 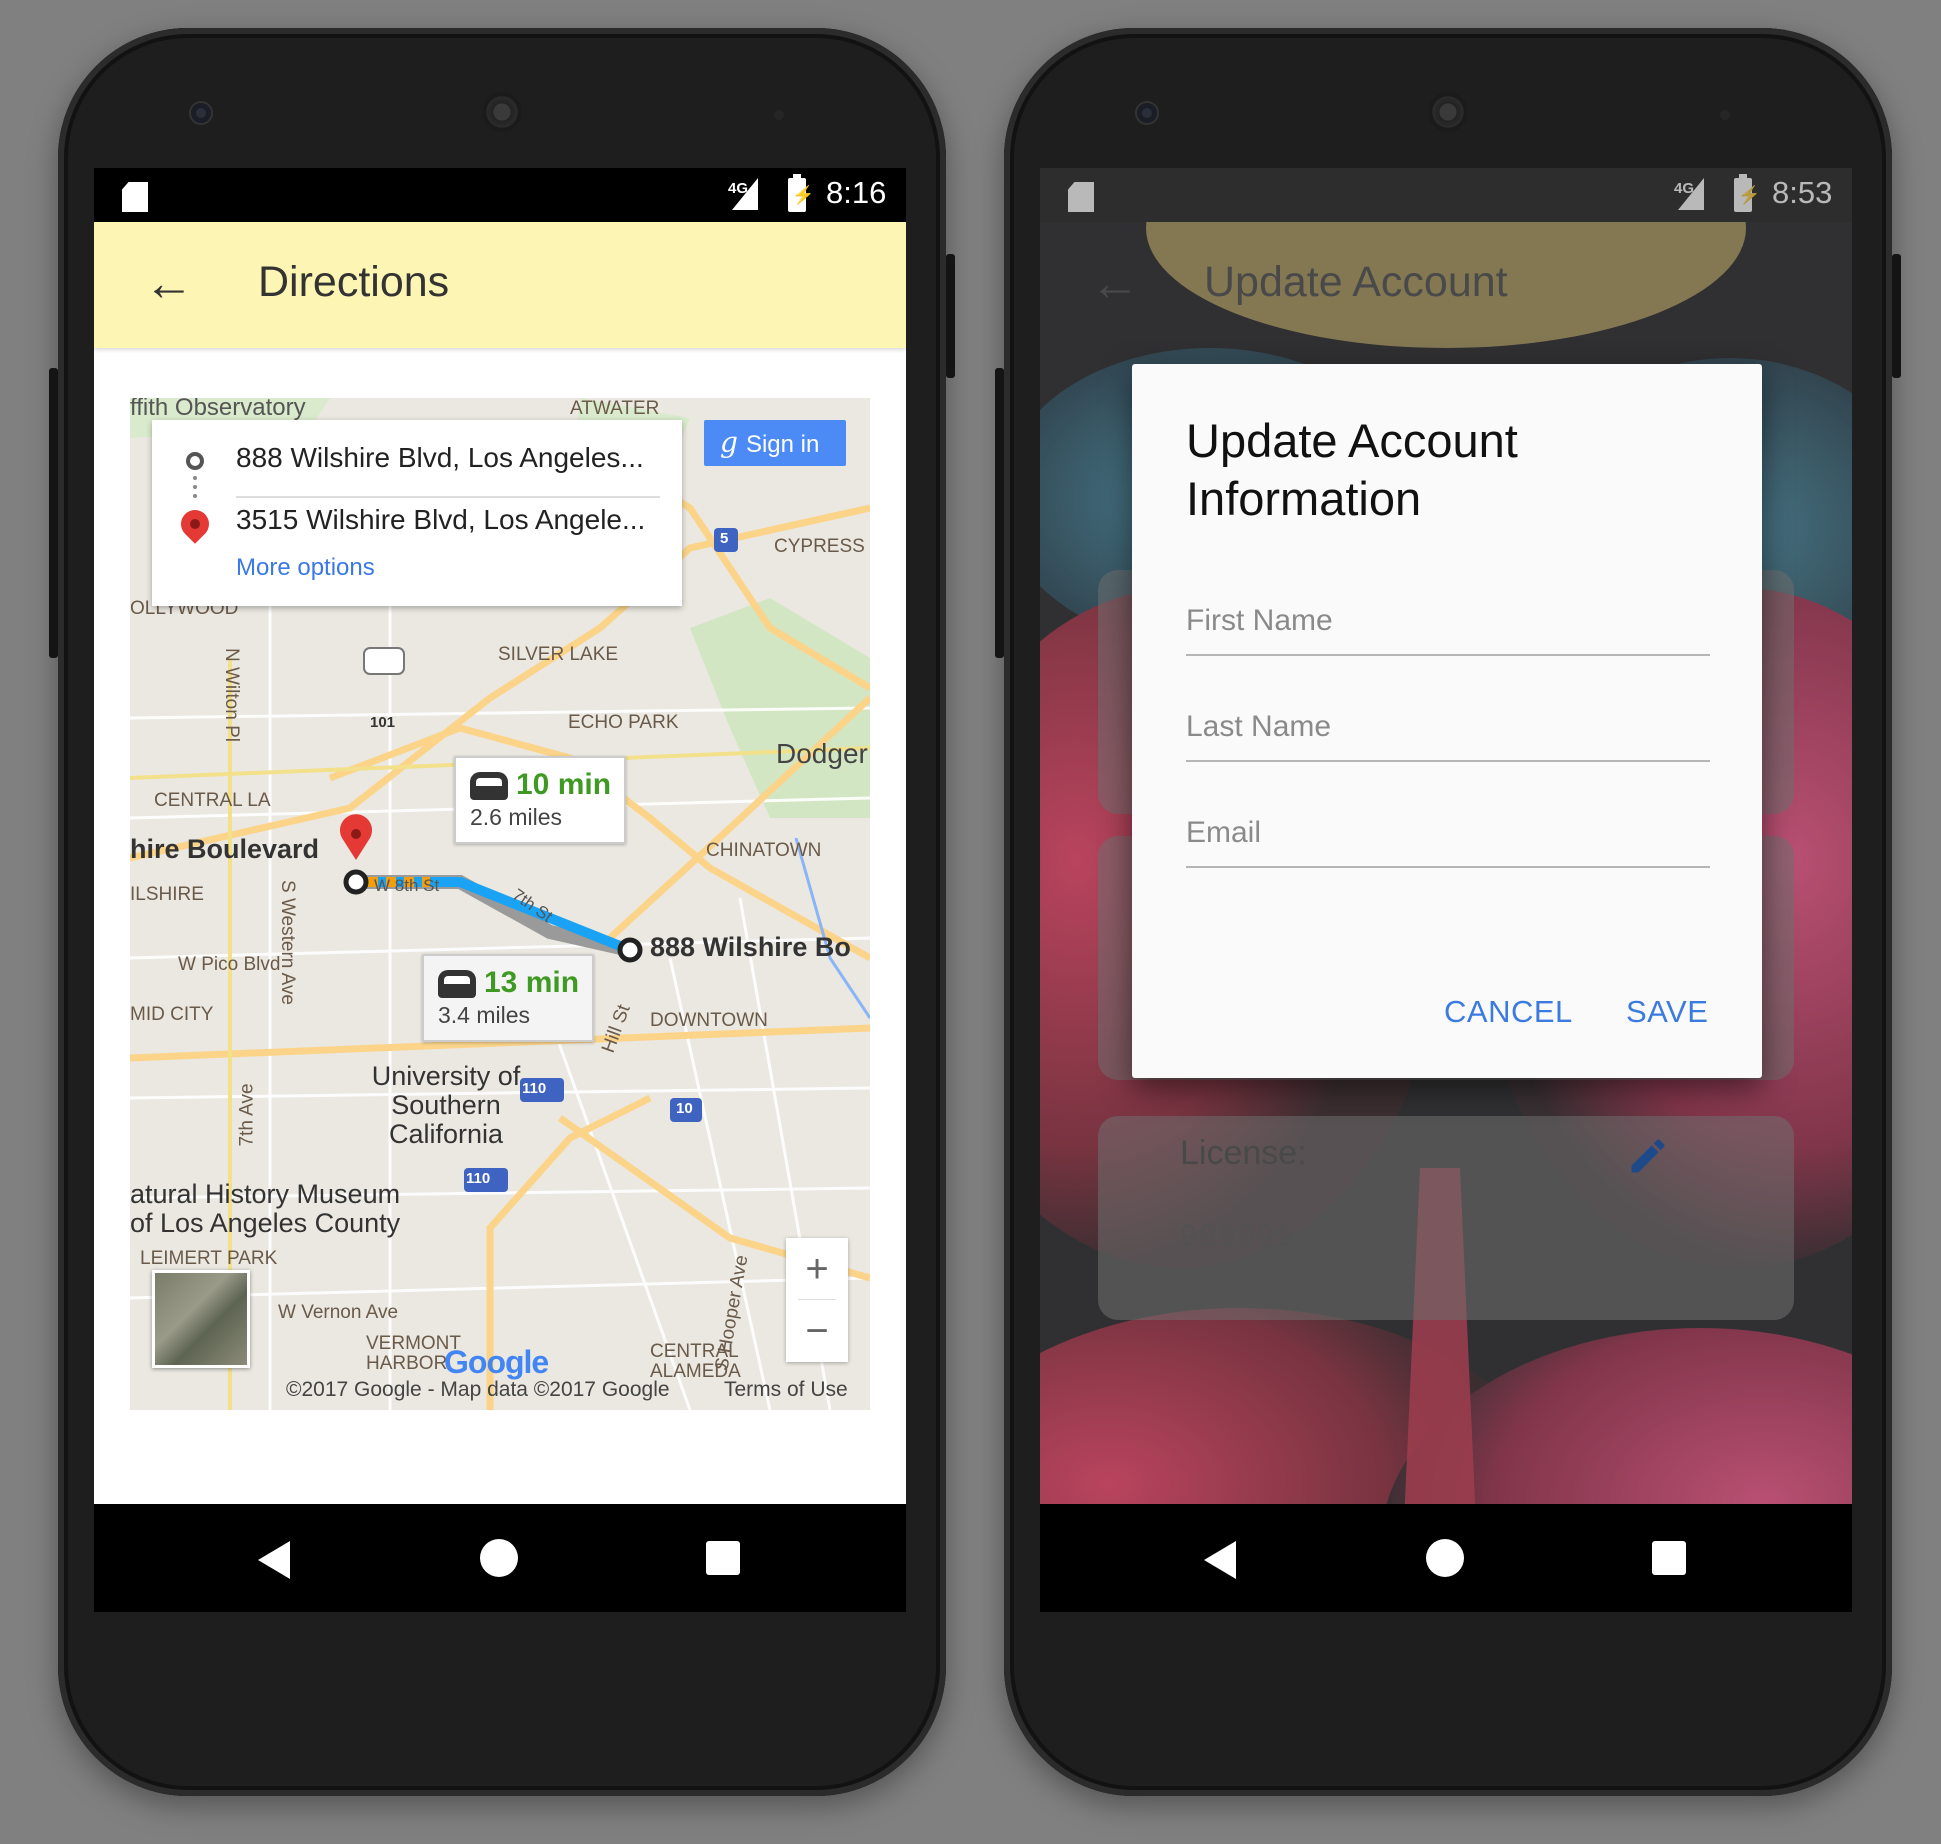 I want to click on google-logo: Google, so click(x=496, y=1362).